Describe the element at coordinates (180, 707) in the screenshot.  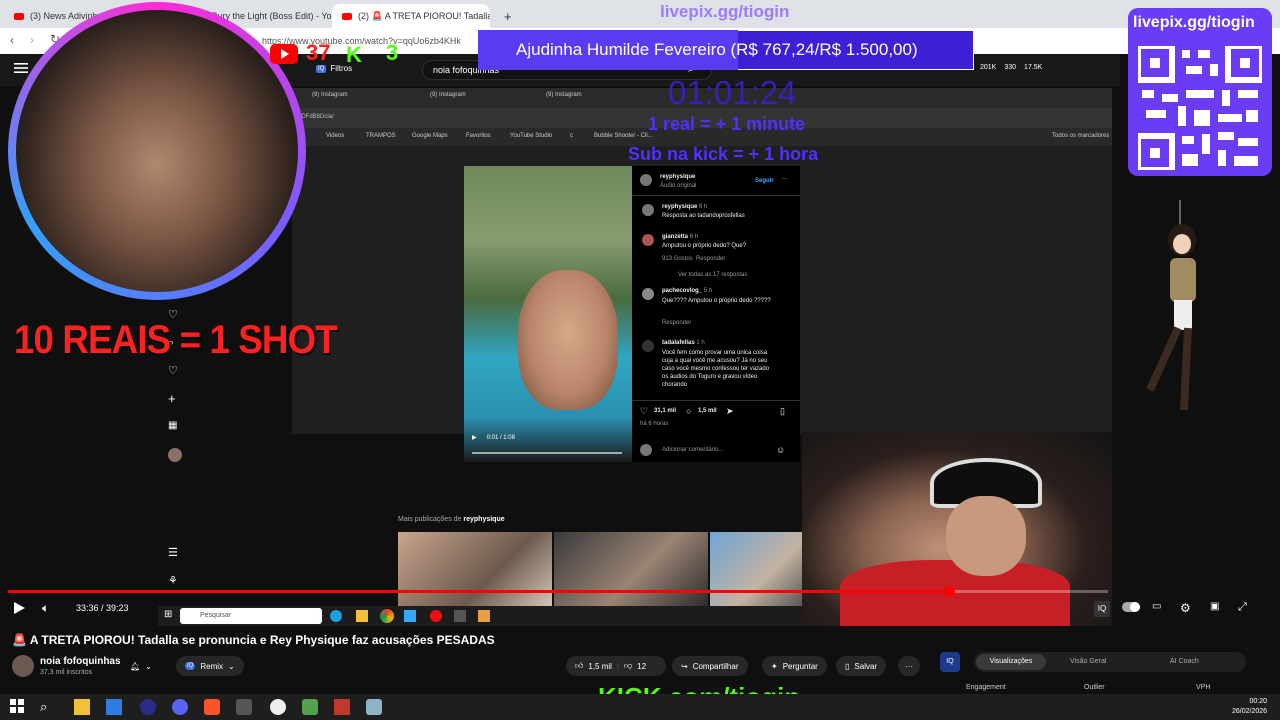
I see `discord-icon` at that location.